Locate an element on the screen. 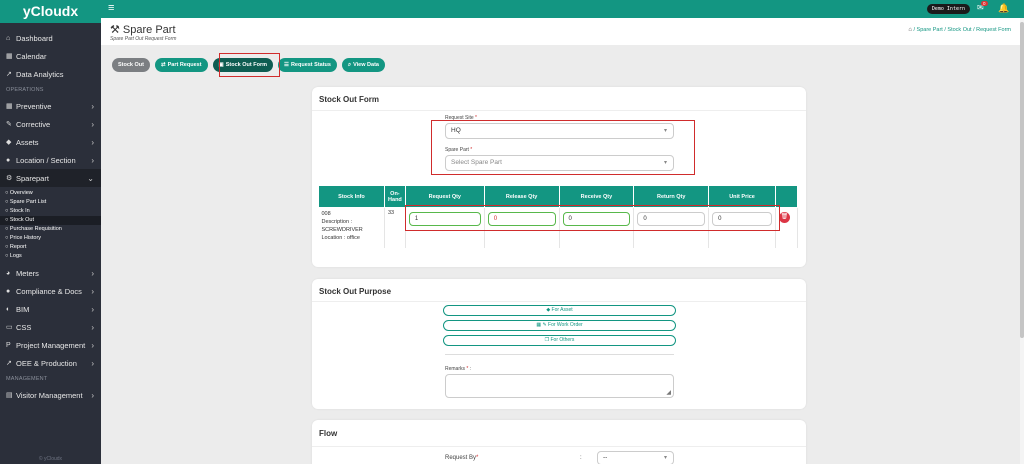 Image resolution: width=1024 pixels, height=464 pixels. sidebar-item-visitor-management: ▤ Visitor Management › is located at coordinates (50, 395).